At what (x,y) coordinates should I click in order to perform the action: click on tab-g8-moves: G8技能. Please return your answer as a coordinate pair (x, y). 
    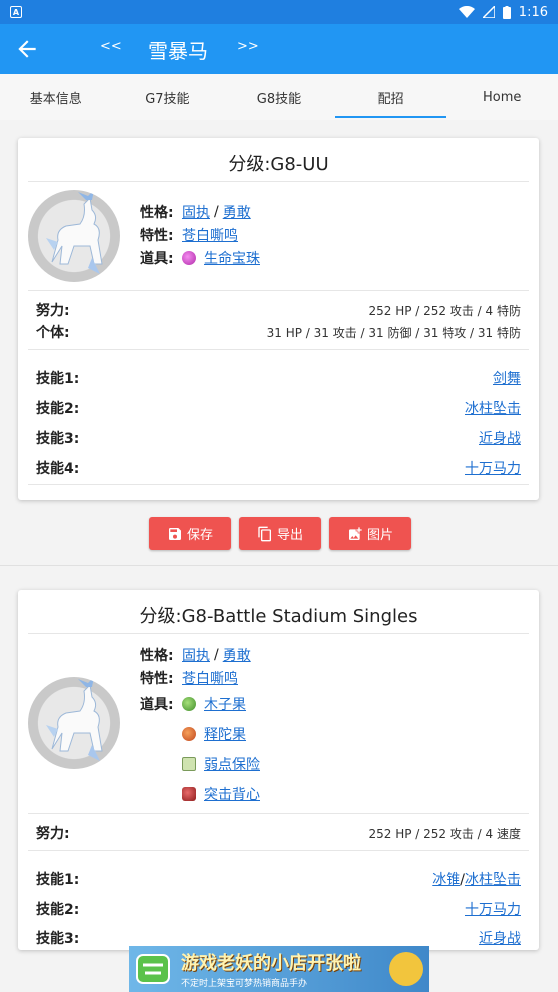
    Looking at the image, I should click on (279, 97).